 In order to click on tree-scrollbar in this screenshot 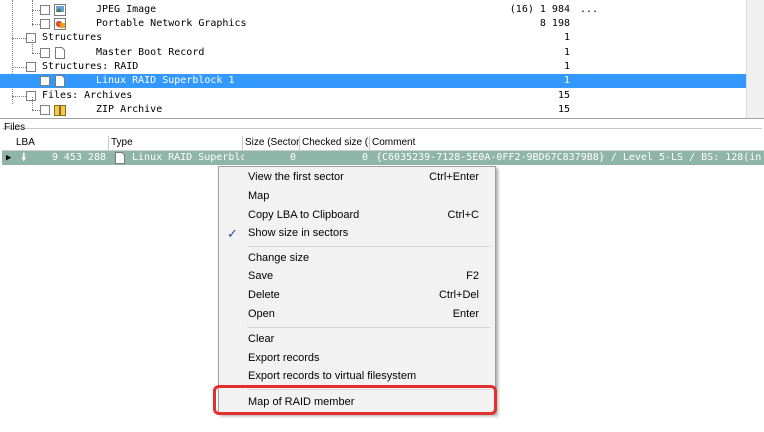, I will do `click(755, 59)`.